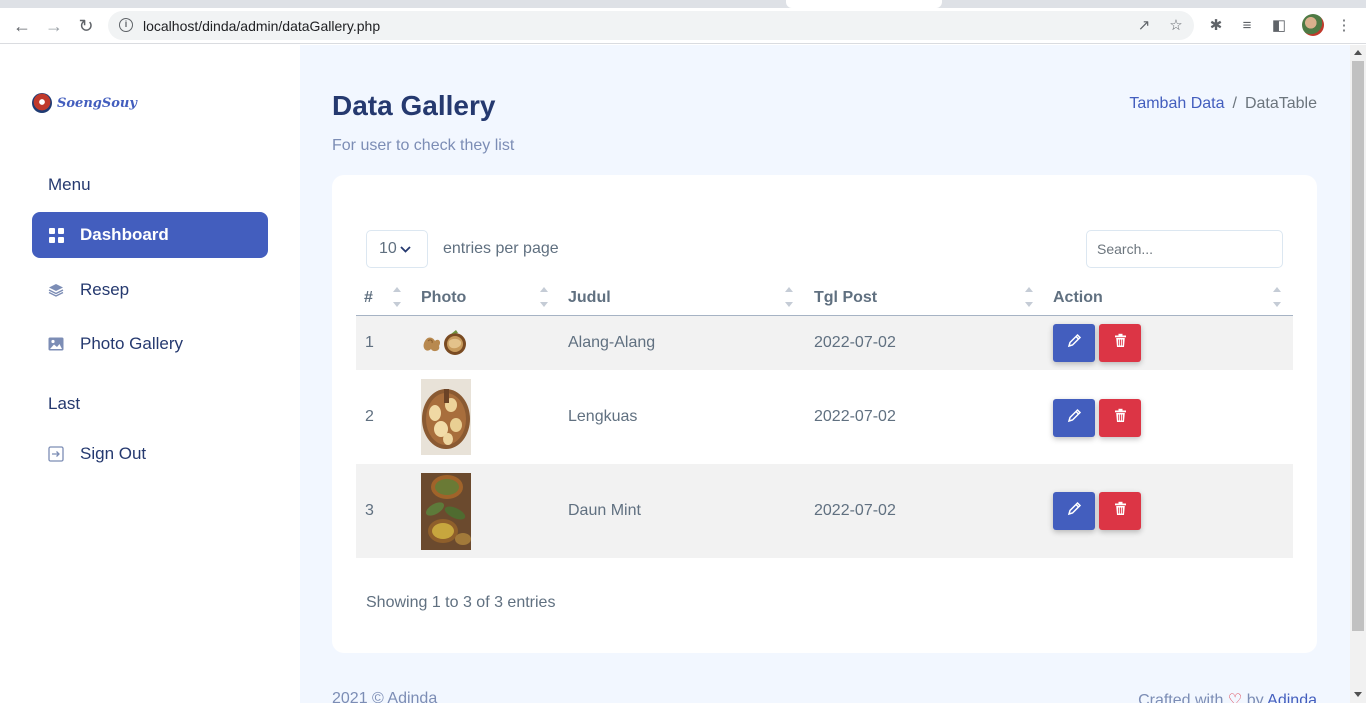 The image size is (1366, 703). I want to click on scroll-up-icon, so click(1358, 52).